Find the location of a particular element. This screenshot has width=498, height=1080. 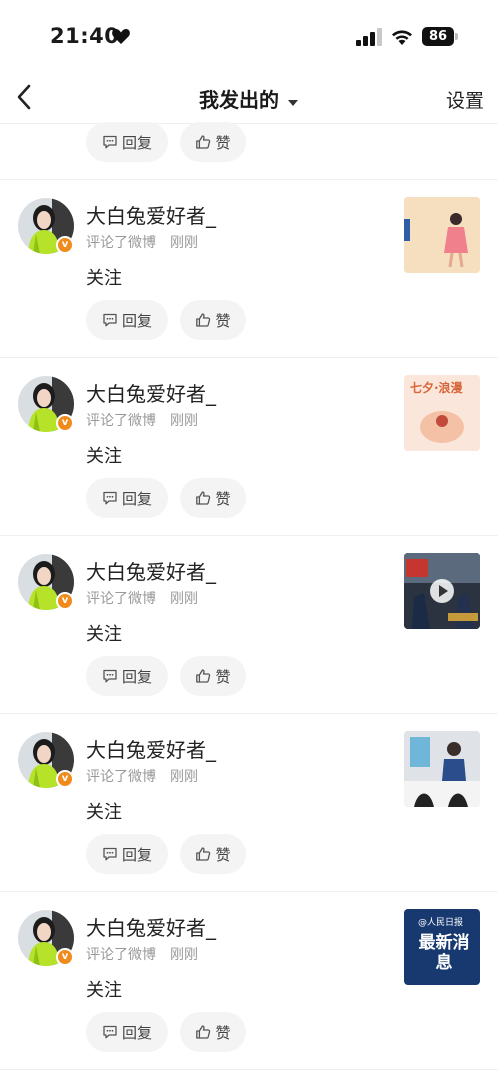

post-thumbnail: @人民日报最新消息 is located at coordinates (442, 947).